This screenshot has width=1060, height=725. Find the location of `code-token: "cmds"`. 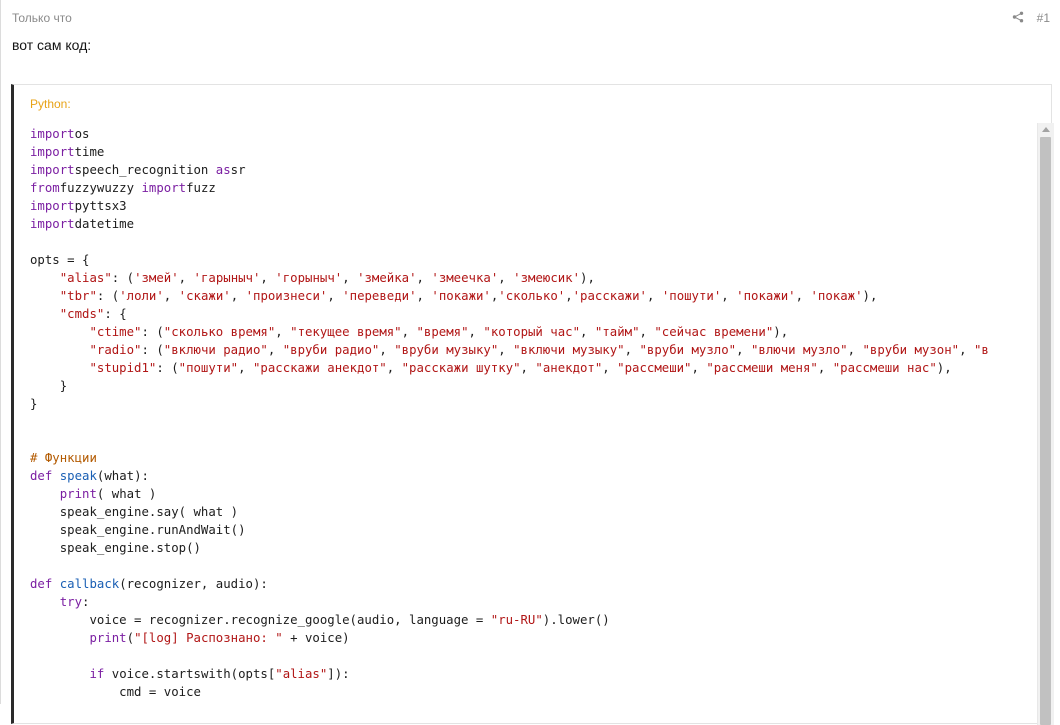

code-token: "cmds" is located at coordinates (82, 314).